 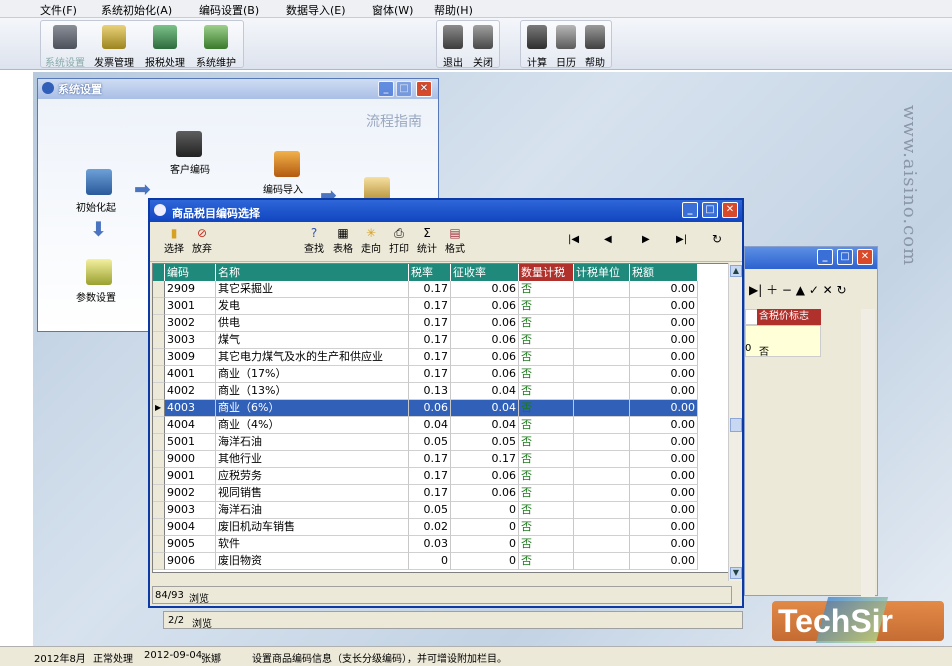 What do you see at coordinates (537, 47) in the screenshot?
I see `calculator-button: 计算` at bounding box center [537, 47].